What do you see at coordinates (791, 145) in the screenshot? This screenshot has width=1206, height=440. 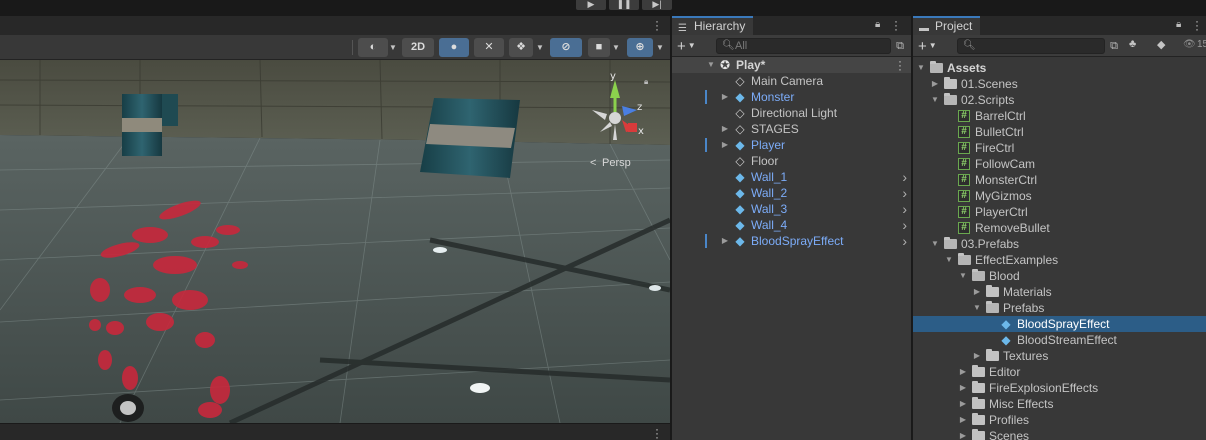 I see `hierarchy-item: ▶ ◆ Player` at bounding box center [791, 145].